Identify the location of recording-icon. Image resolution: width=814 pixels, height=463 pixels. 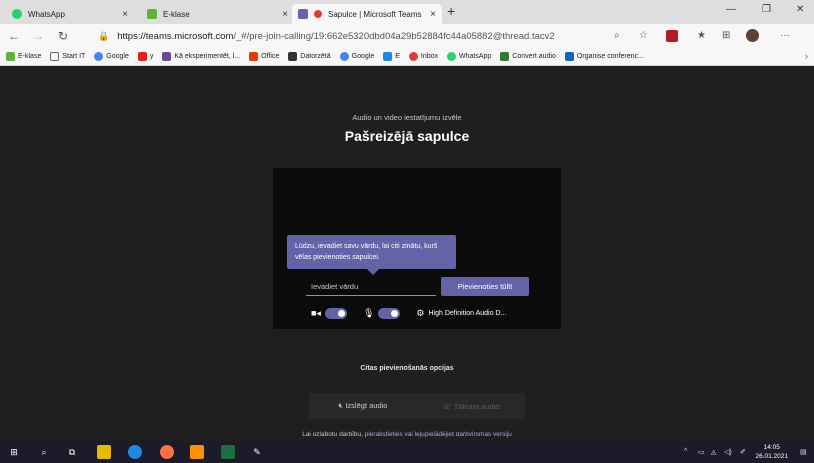
(318, 14).